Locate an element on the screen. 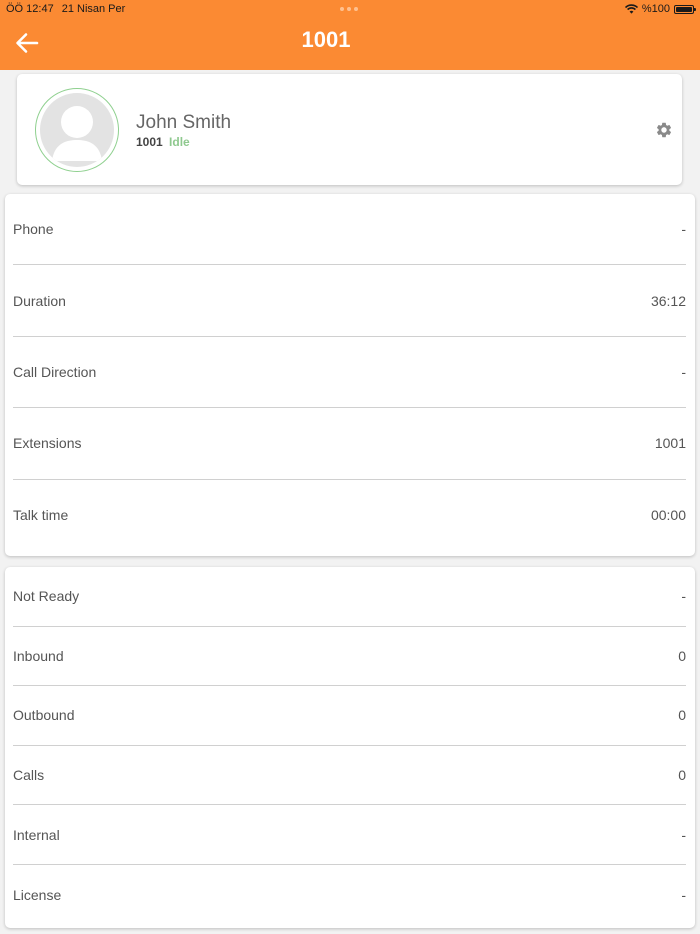  stat-row-license: License - is located at coordinates (349, 895).